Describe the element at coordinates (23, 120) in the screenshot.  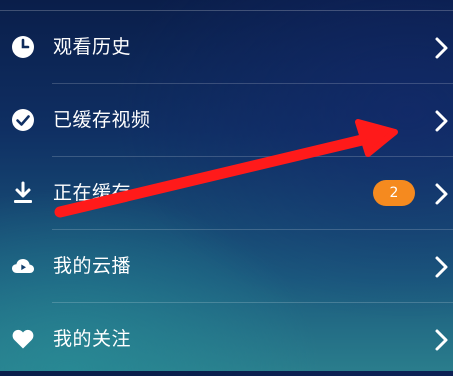
I see `check-circle-icon` at that location.